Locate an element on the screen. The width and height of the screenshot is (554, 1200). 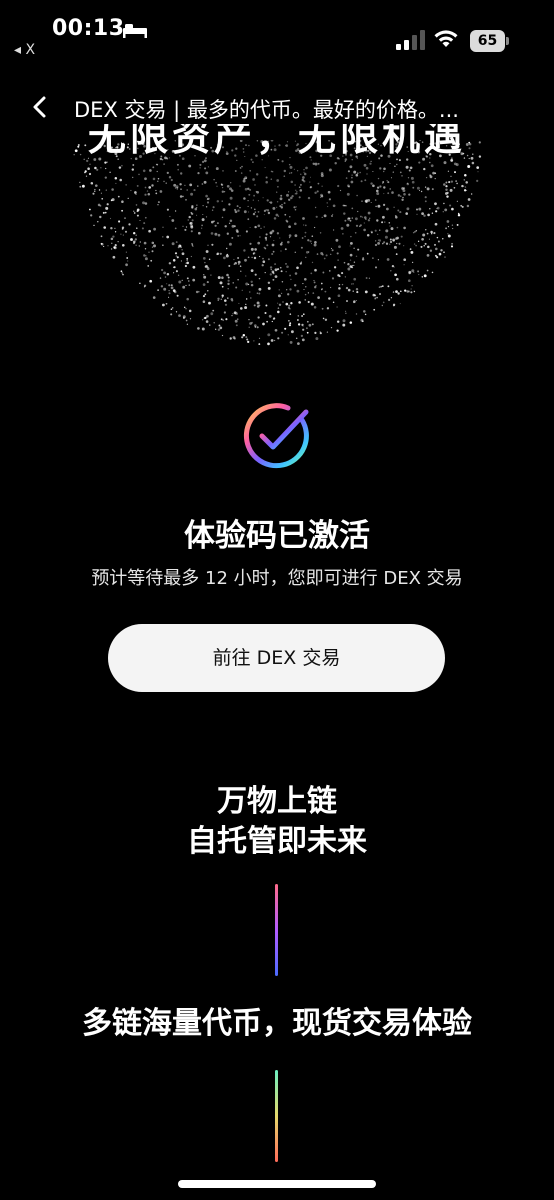
battery-level: 65 is located at coordinates (487, 41).